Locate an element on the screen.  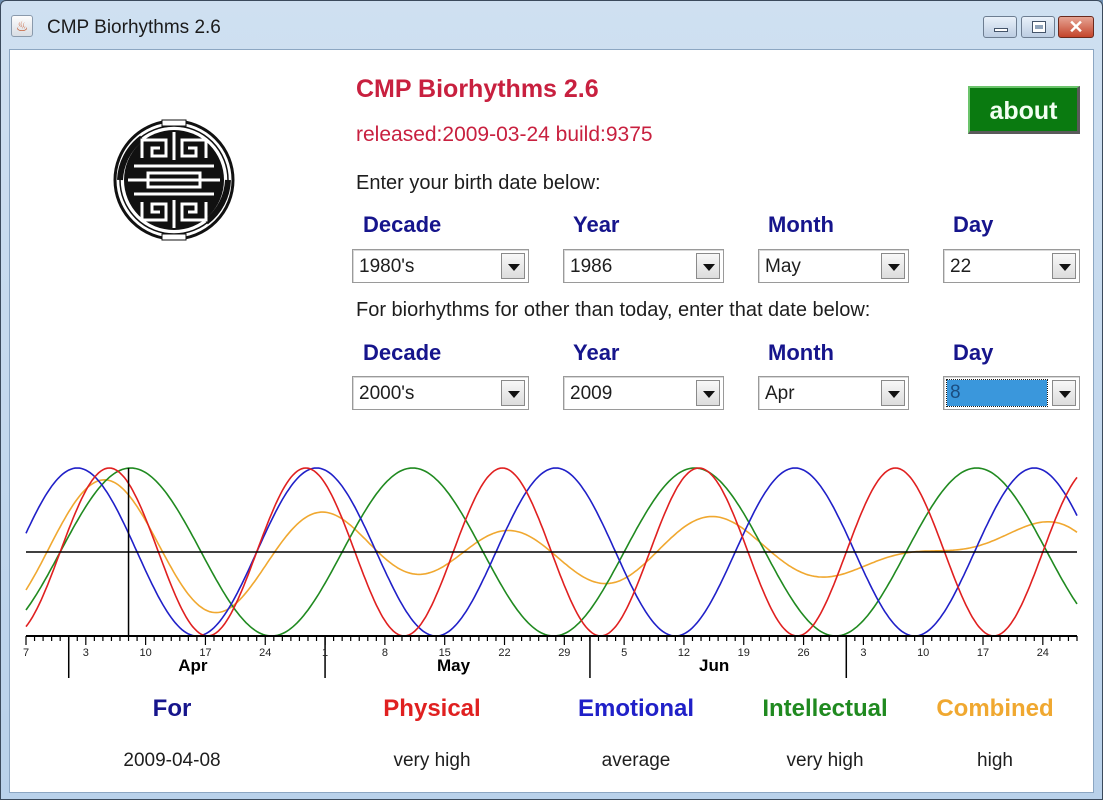
tick-label: 12 is located at coordinates (684, 653).